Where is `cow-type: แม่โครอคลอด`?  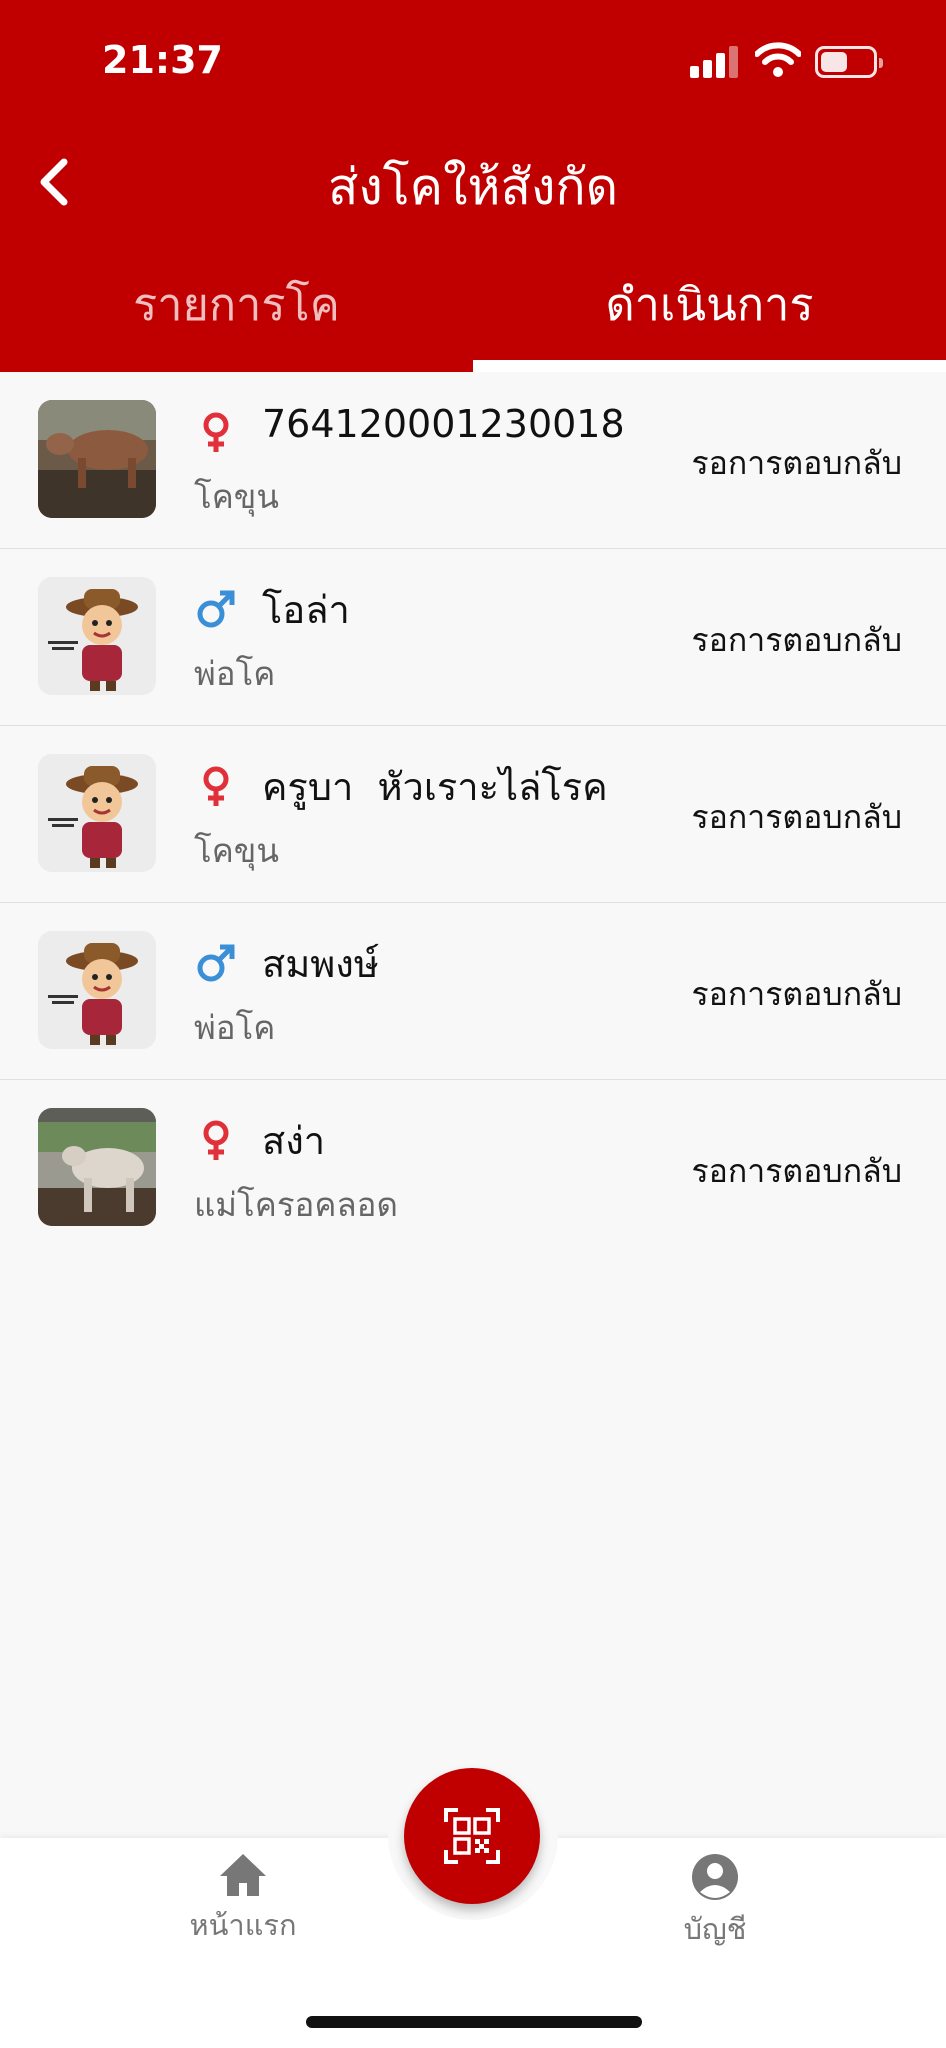 cow-type: แม่โครอคลอด is located at coordinates (296, 1204).